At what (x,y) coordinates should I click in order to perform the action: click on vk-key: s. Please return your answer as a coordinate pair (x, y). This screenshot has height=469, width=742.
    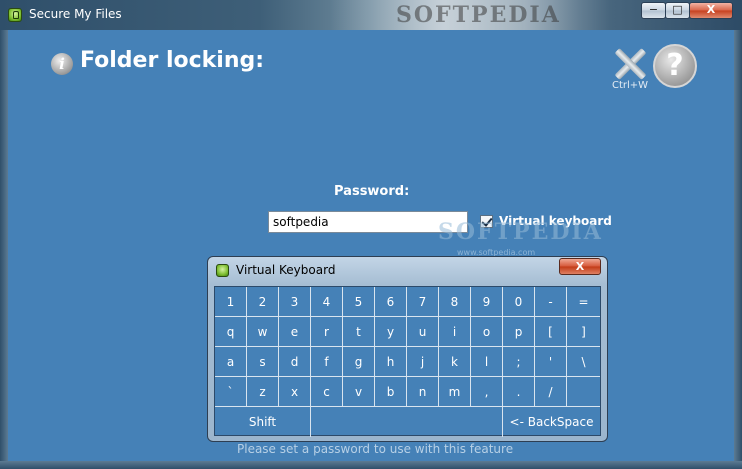
    Looking at the image, I should click on (263, 362).